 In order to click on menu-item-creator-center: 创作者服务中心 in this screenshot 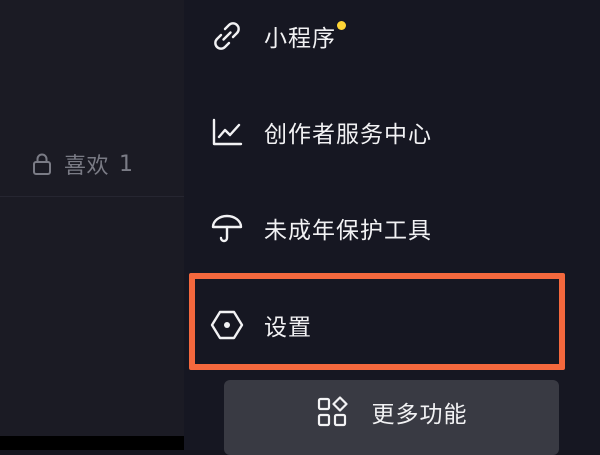, I will do `click(321, 132)`.